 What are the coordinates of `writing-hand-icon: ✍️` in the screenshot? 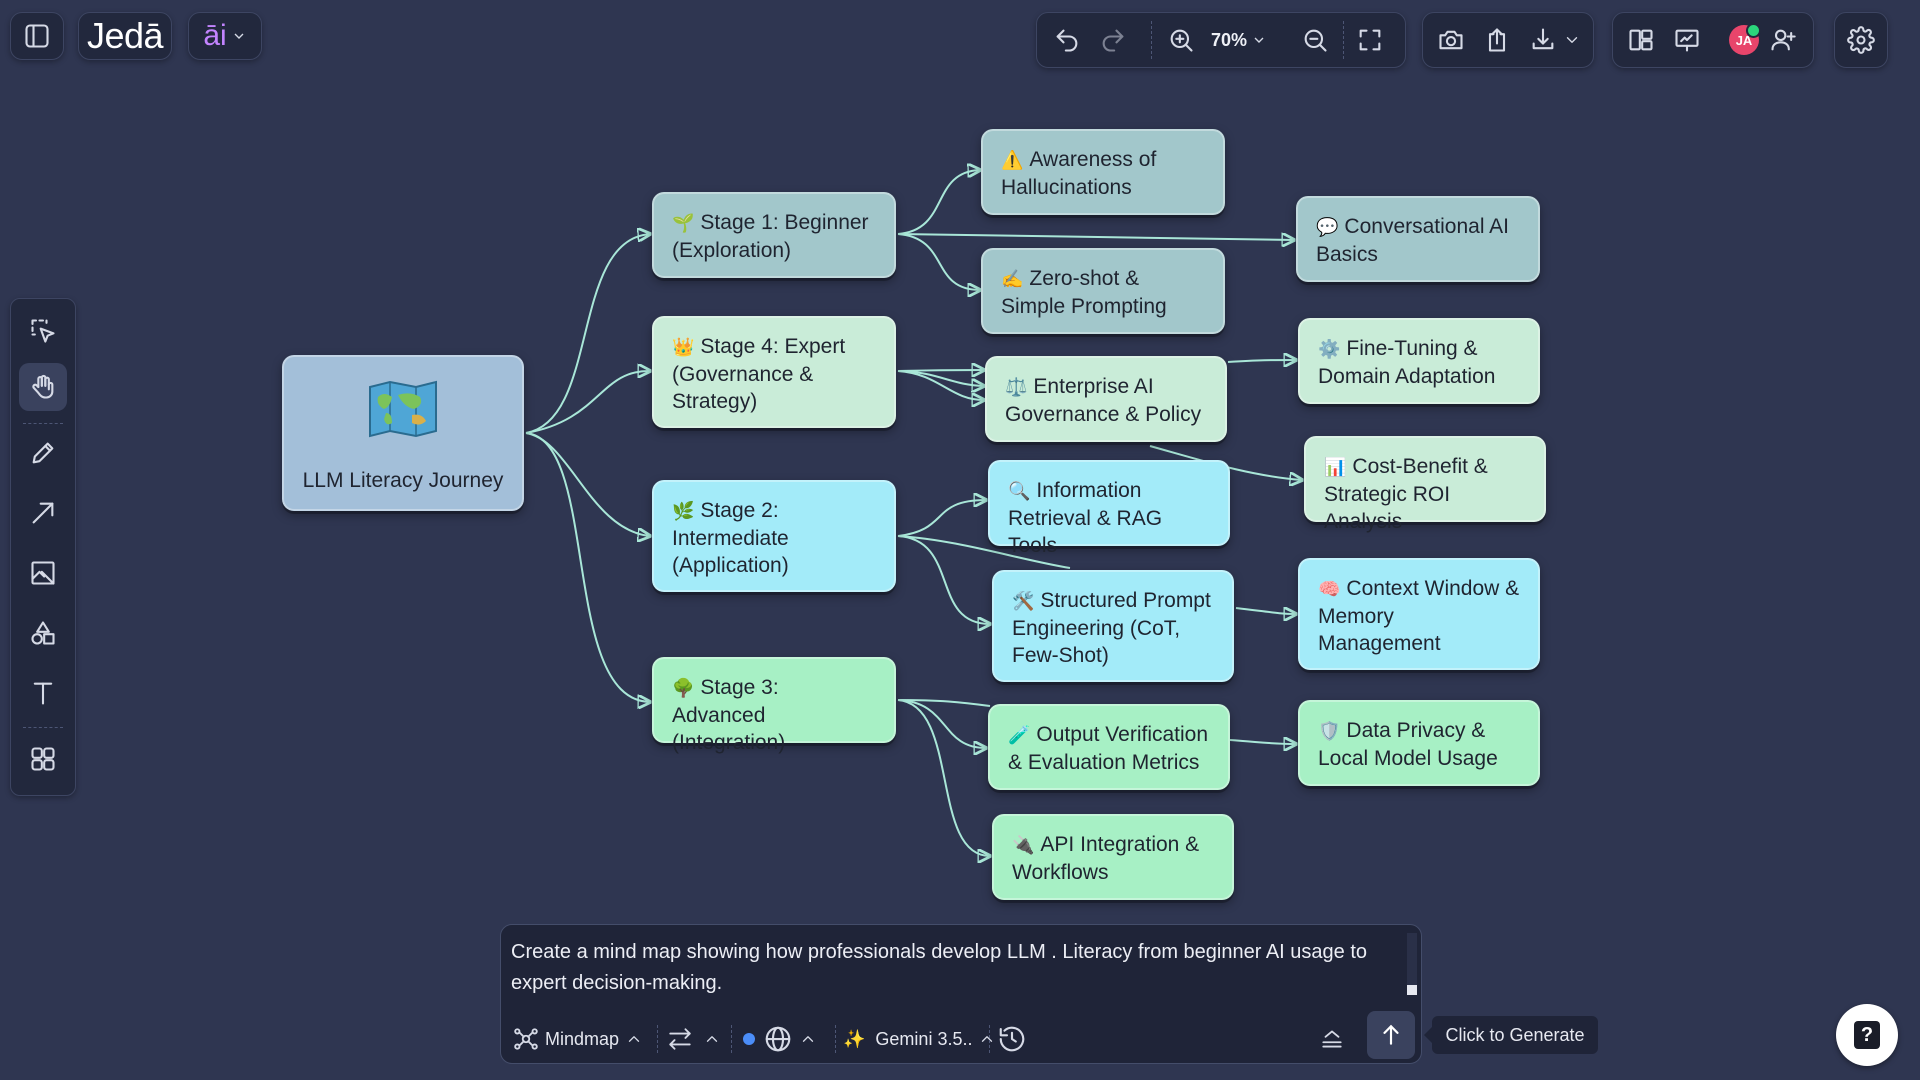 It's located at (1012, 279).